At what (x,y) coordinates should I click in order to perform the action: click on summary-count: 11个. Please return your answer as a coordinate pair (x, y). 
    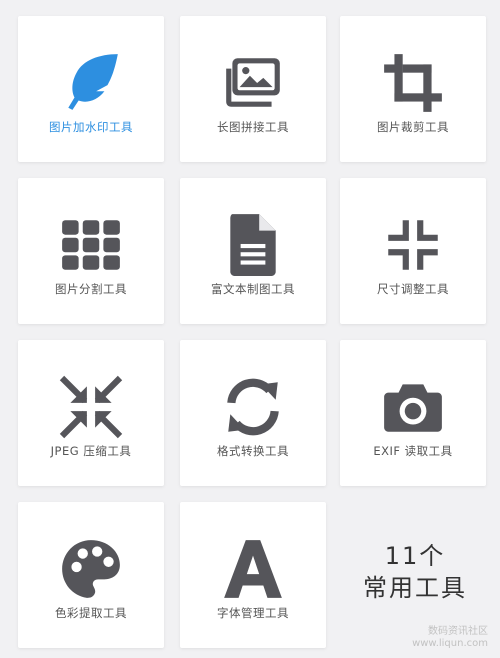
    Looking at the image, I should click on (415, 556).